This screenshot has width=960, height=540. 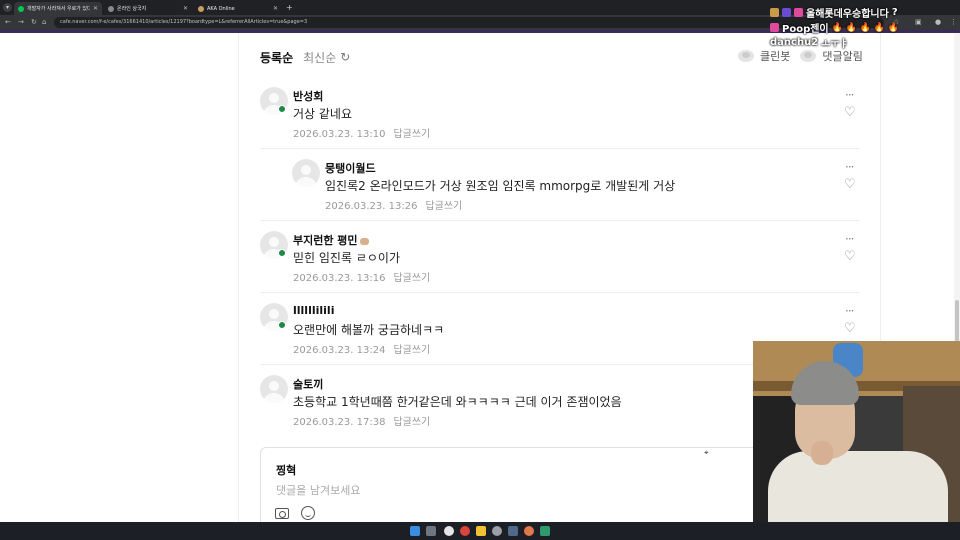 I want to click on comment-date: 2026.03.23. 13:24, so click(x=339, y=350).